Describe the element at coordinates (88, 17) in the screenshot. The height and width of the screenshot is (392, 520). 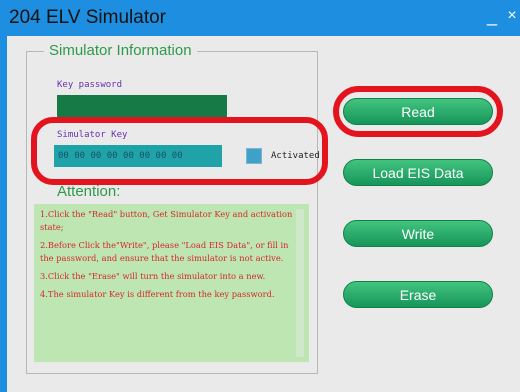
I see `window-title: 204 ELV Simulator` at that location.